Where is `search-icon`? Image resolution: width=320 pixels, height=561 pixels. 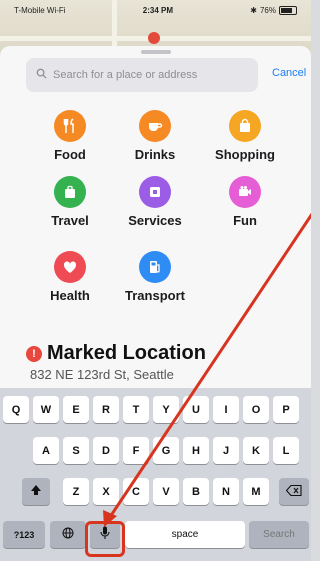
search-icon is located at coordinates (41, 75).